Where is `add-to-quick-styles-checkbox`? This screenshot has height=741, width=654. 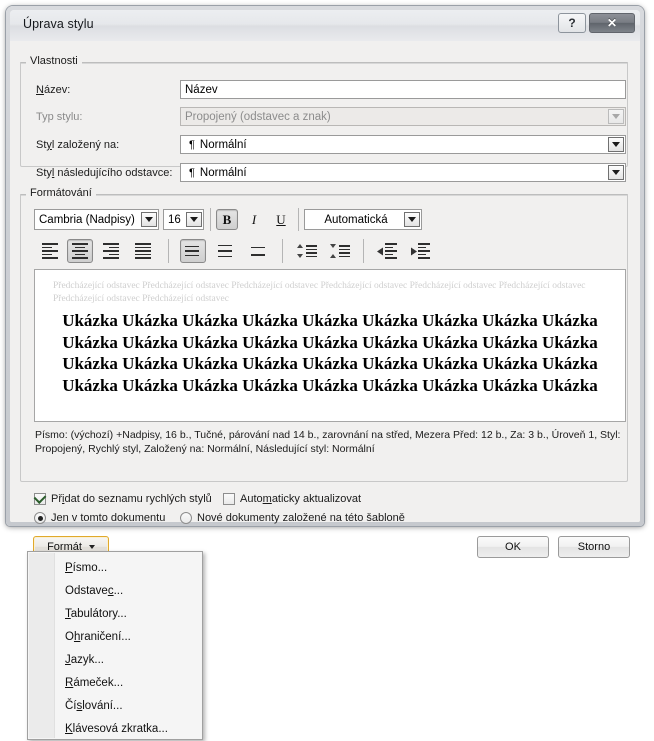 add-to-quick-styles-checkbox is located at coordinates (40, 498).